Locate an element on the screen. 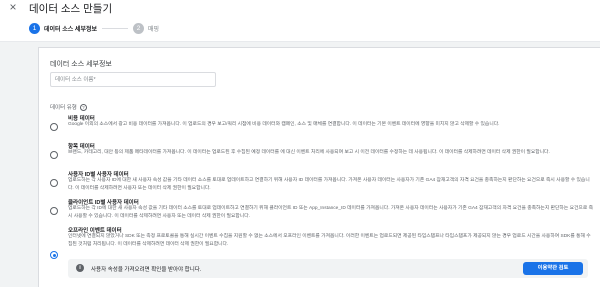 This screenshot has height=287, width=600. step-1-label: 데이터 소스 세부정보 is located at coordinates (71, 29).